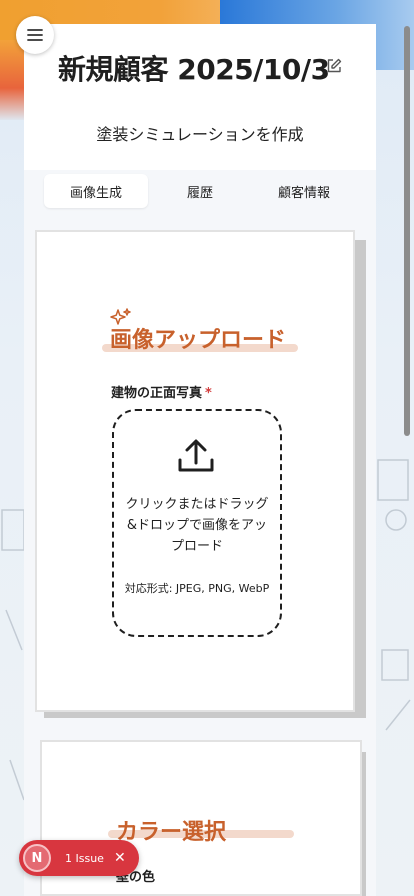  What do you see at coordinates (13, 80) in the screenshot?
I see `background-orange-drip` at bounding box center [13, 80].